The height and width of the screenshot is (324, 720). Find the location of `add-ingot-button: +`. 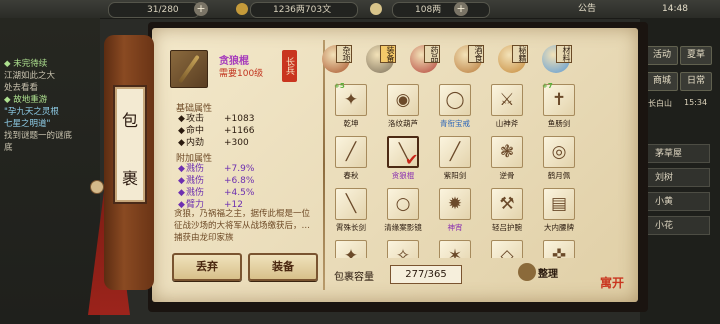

add-ingot-button: + is located at coordinates (461, 9).